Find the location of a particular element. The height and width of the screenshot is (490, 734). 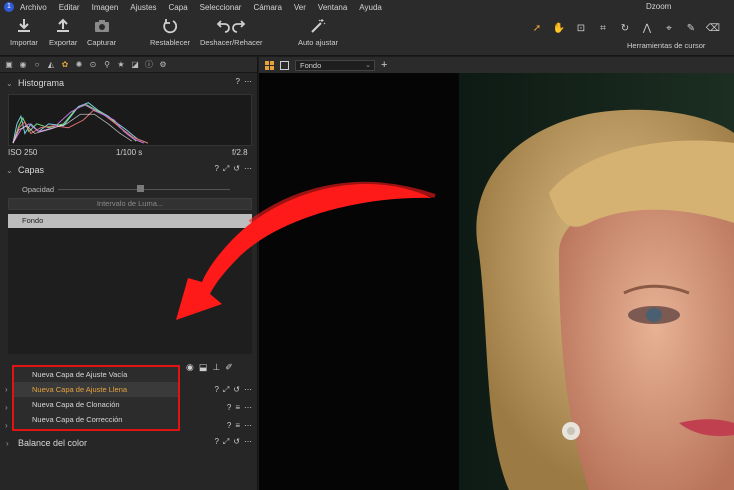

grid-view-icon is located at coordinates (269, 65).